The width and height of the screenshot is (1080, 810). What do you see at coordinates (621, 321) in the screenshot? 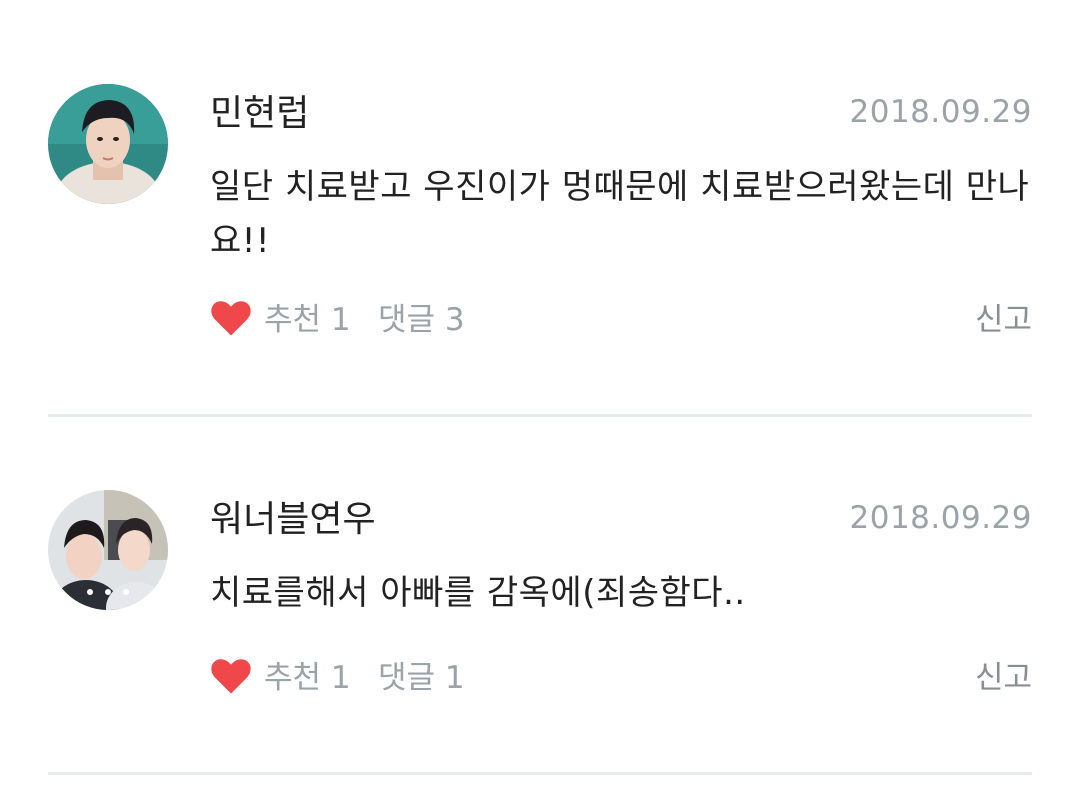
I see `comment-actions: 추천 1 댓글 3 신고` at bounding box center [621, 321].